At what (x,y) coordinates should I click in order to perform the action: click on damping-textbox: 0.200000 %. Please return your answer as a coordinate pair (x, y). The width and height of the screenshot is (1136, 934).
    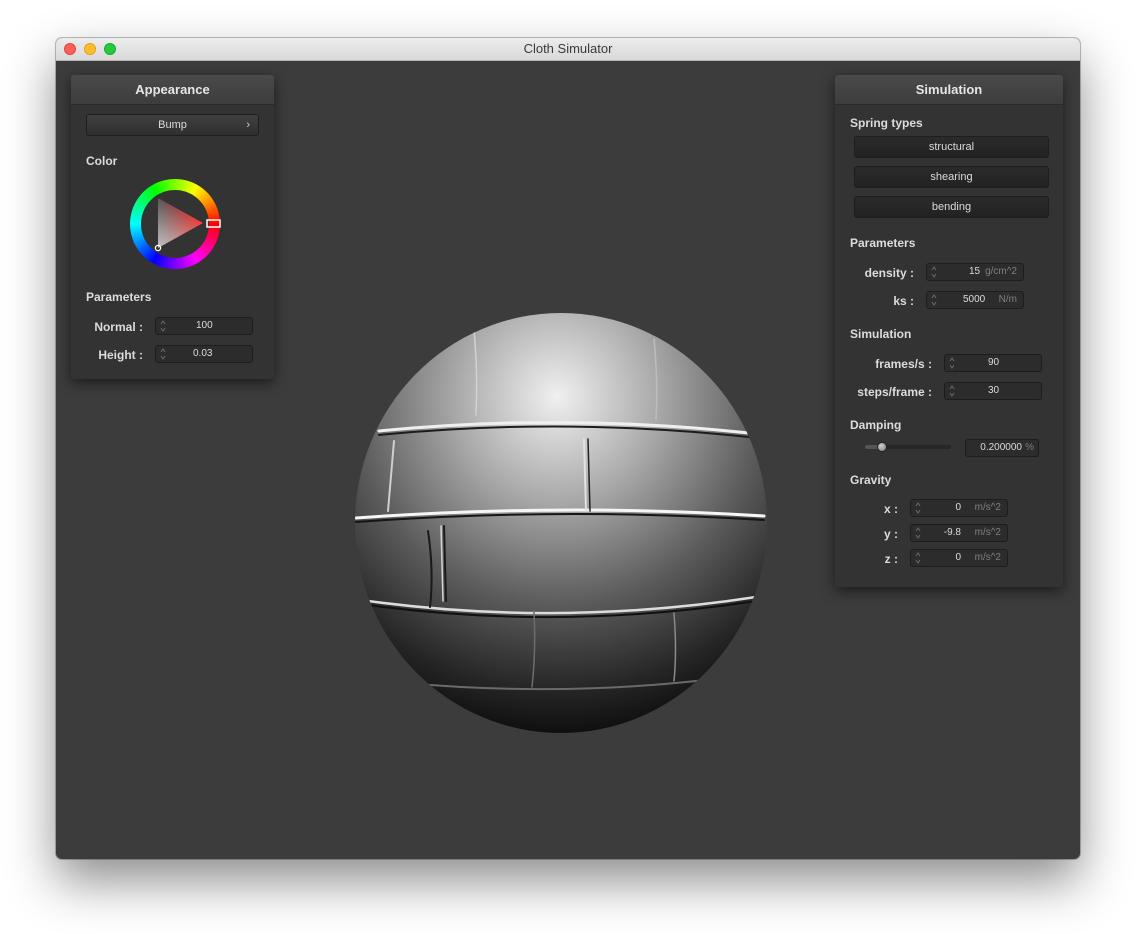
    Looking at the image, I should click on (1002, 448).